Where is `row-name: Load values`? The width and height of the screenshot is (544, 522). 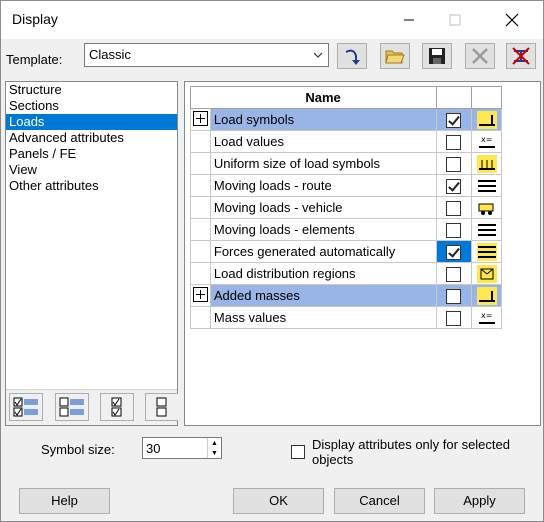
row-name: Load values is located at coordinates (323, 141).